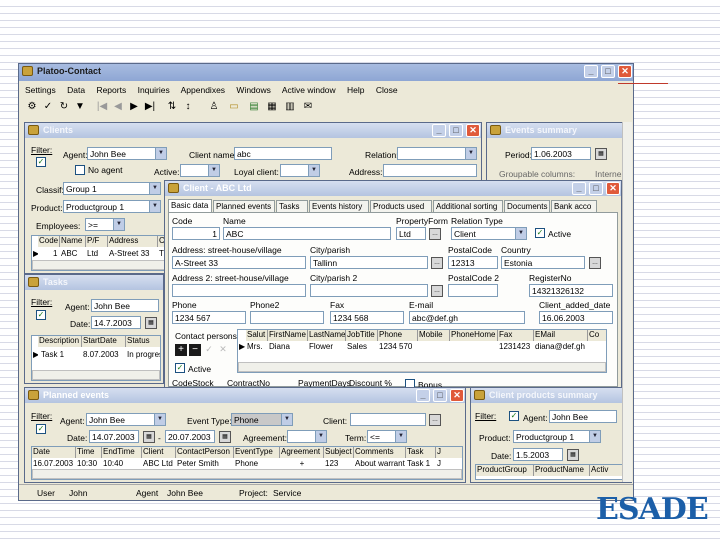 This screenshot has width=720, height=540. I want to click on planned-date-from: 14.07.2003, so click(114, 436).